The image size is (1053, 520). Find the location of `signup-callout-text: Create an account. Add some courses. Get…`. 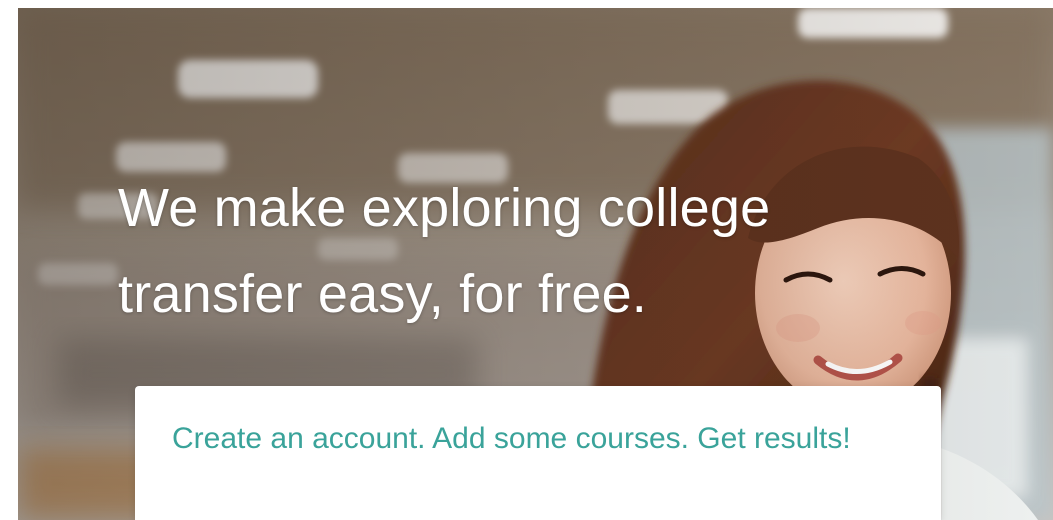

signup-callout-text: Create an account. Add some courses. Get… is located at coordinates (542, 439).